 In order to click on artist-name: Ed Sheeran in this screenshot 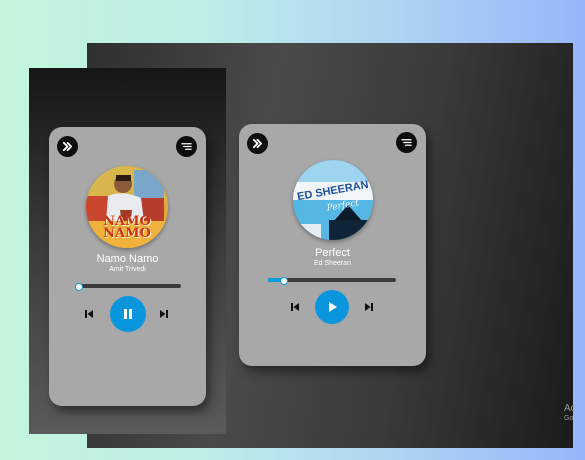, I will do `click(332, 263)`.